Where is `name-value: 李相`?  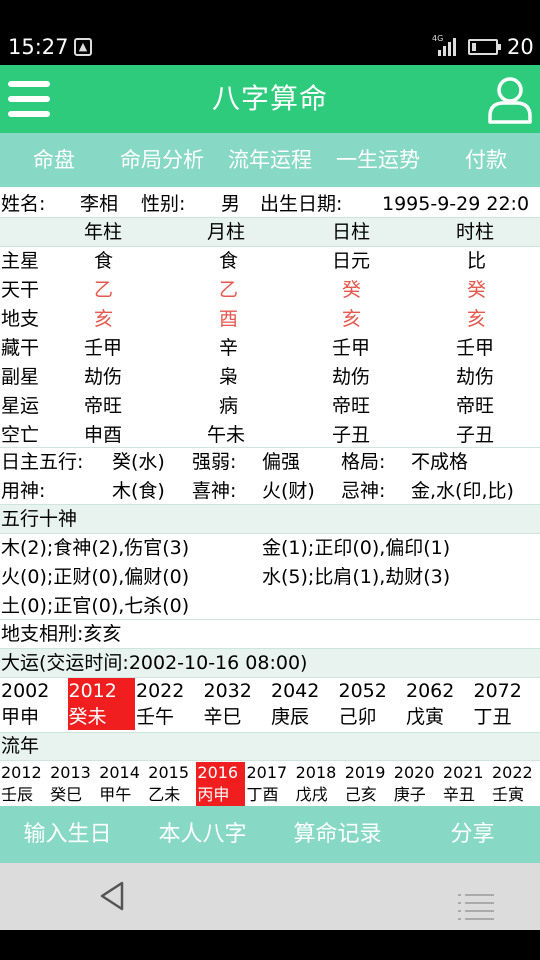 name-value: 李相 is located at coordinates (99, 204).